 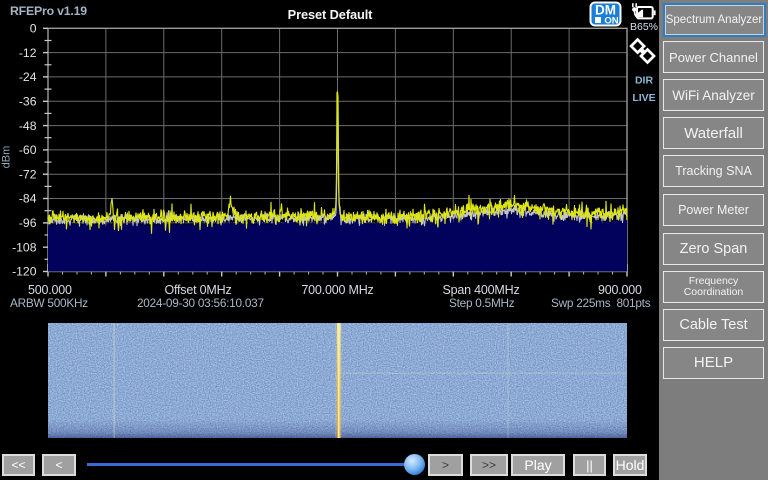 What do you see at coordinates (28, 126) in the screenshot?
I see `svg-text: -48` at bounding box center [28, 126].